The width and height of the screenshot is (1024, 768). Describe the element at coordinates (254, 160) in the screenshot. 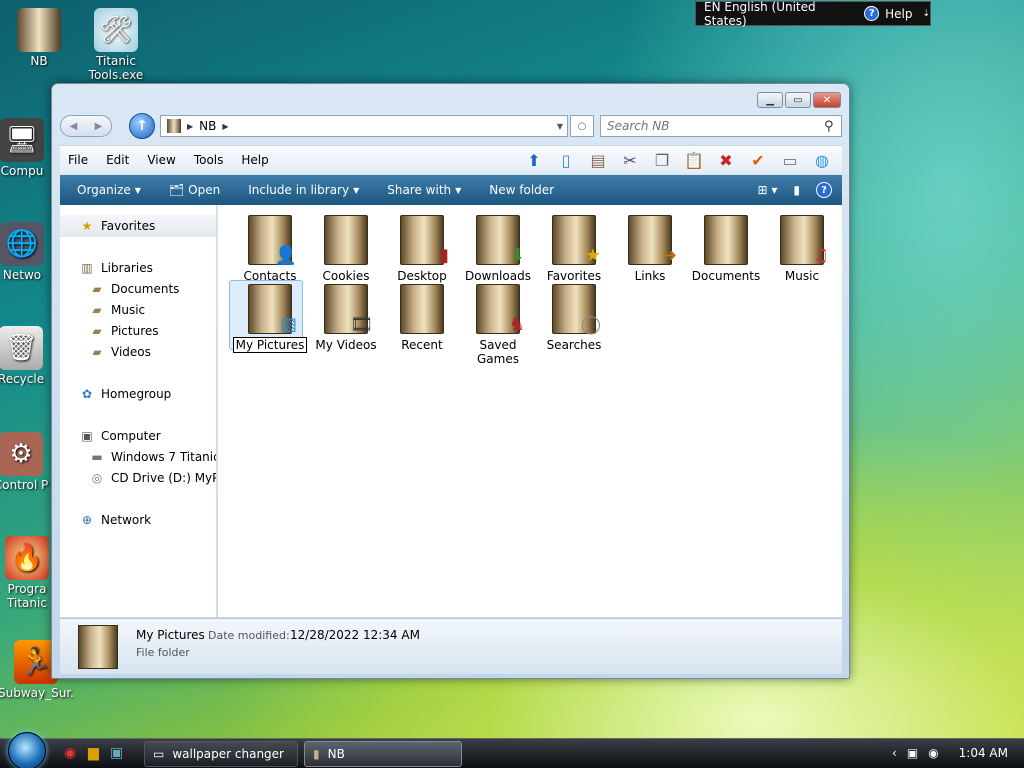

I see `menu-help: Help` at that location.